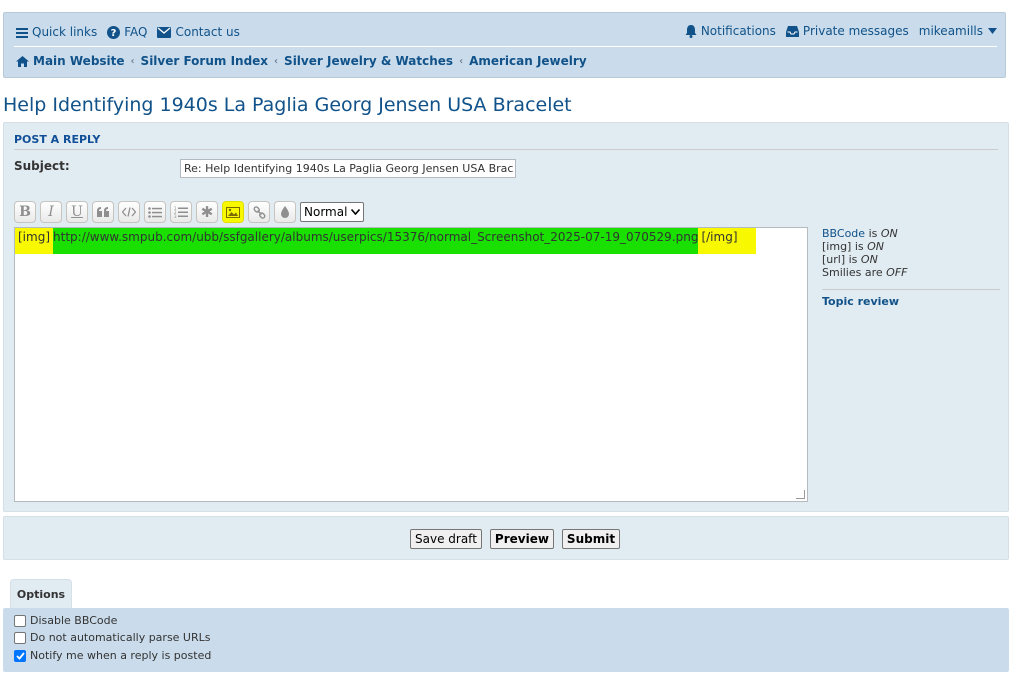  What do you see at coordinates (207, 32) in the screenshot?
I see `contact-label: Contact us` at bounding box center [207, 32].